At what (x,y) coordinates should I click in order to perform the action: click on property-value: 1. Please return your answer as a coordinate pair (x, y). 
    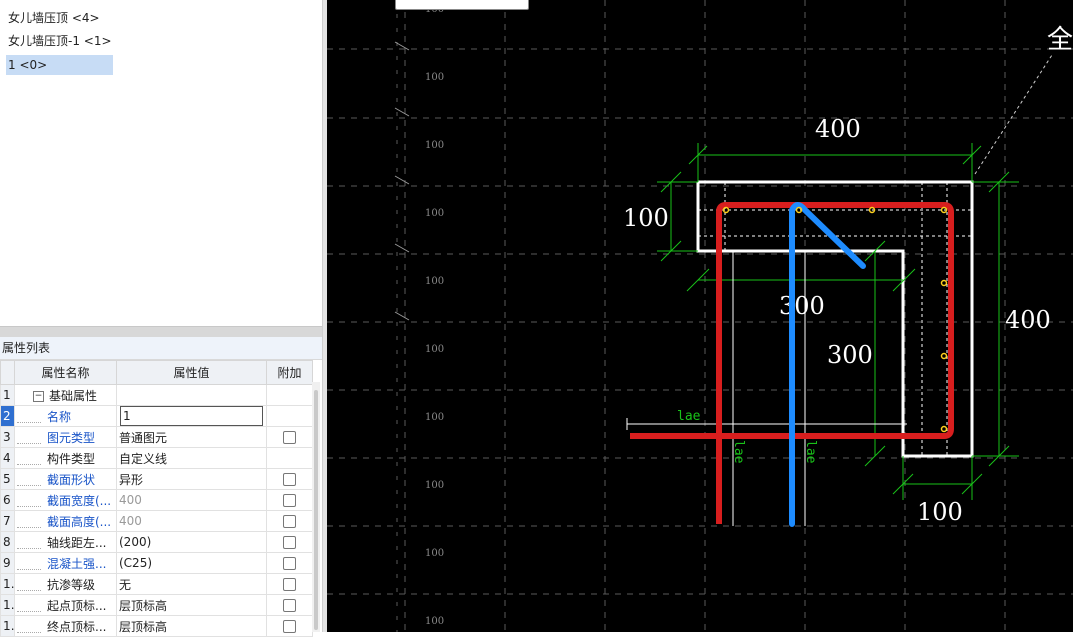
    Looking at the image, I should click on (191, 416).